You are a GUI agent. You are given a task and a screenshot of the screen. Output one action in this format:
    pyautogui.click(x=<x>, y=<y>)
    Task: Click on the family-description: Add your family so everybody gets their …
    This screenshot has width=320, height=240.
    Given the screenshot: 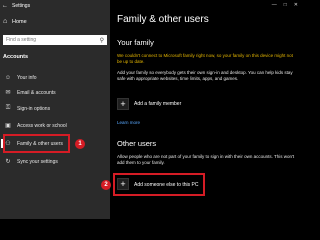 What is the action you would take?
    pyautogui.click(x=205, y=75)
    